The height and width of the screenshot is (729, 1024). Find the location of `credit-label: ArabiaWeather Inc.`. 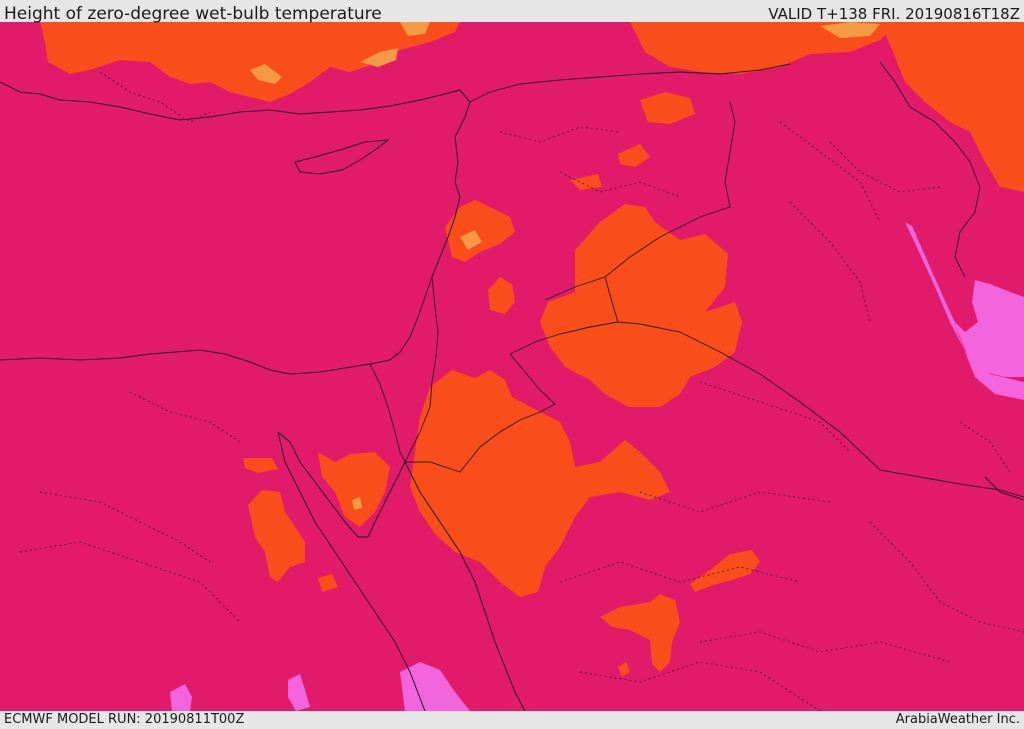

credit-label: ArabiaWeather Inc. is located at coordinates (957, 719).